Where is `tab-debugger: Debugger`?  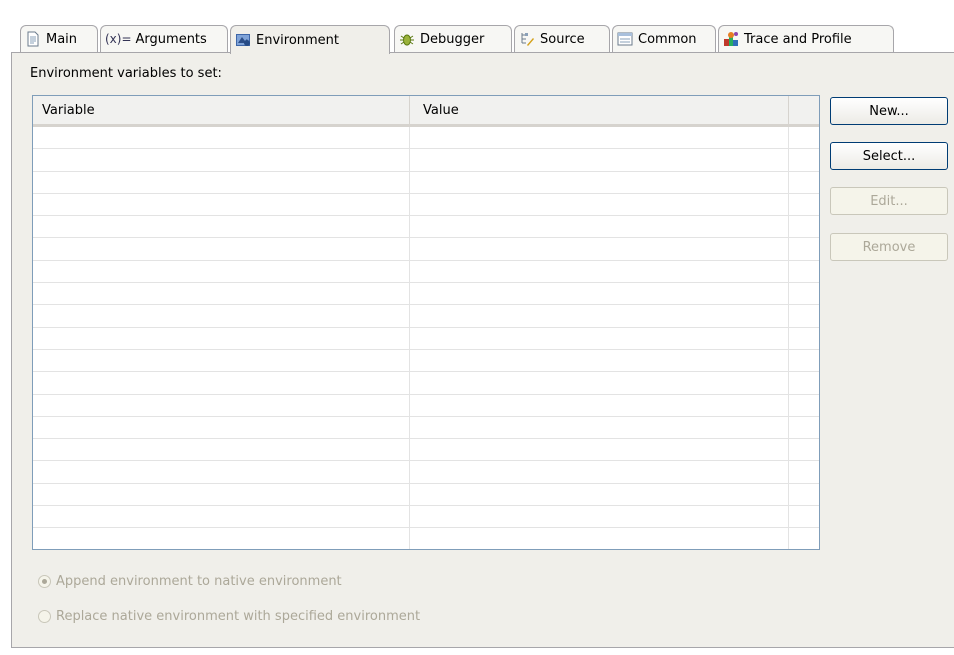
tab-debugger: Debugger is located at coordinates (453, 38).